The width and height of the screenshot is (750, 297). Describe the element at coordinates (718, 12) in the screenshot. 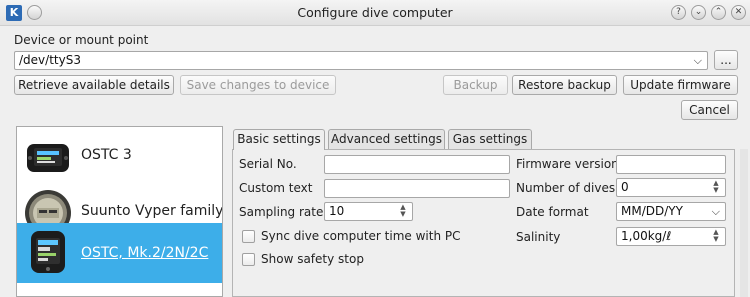

I see `minimize-button: ⌃` at that location.